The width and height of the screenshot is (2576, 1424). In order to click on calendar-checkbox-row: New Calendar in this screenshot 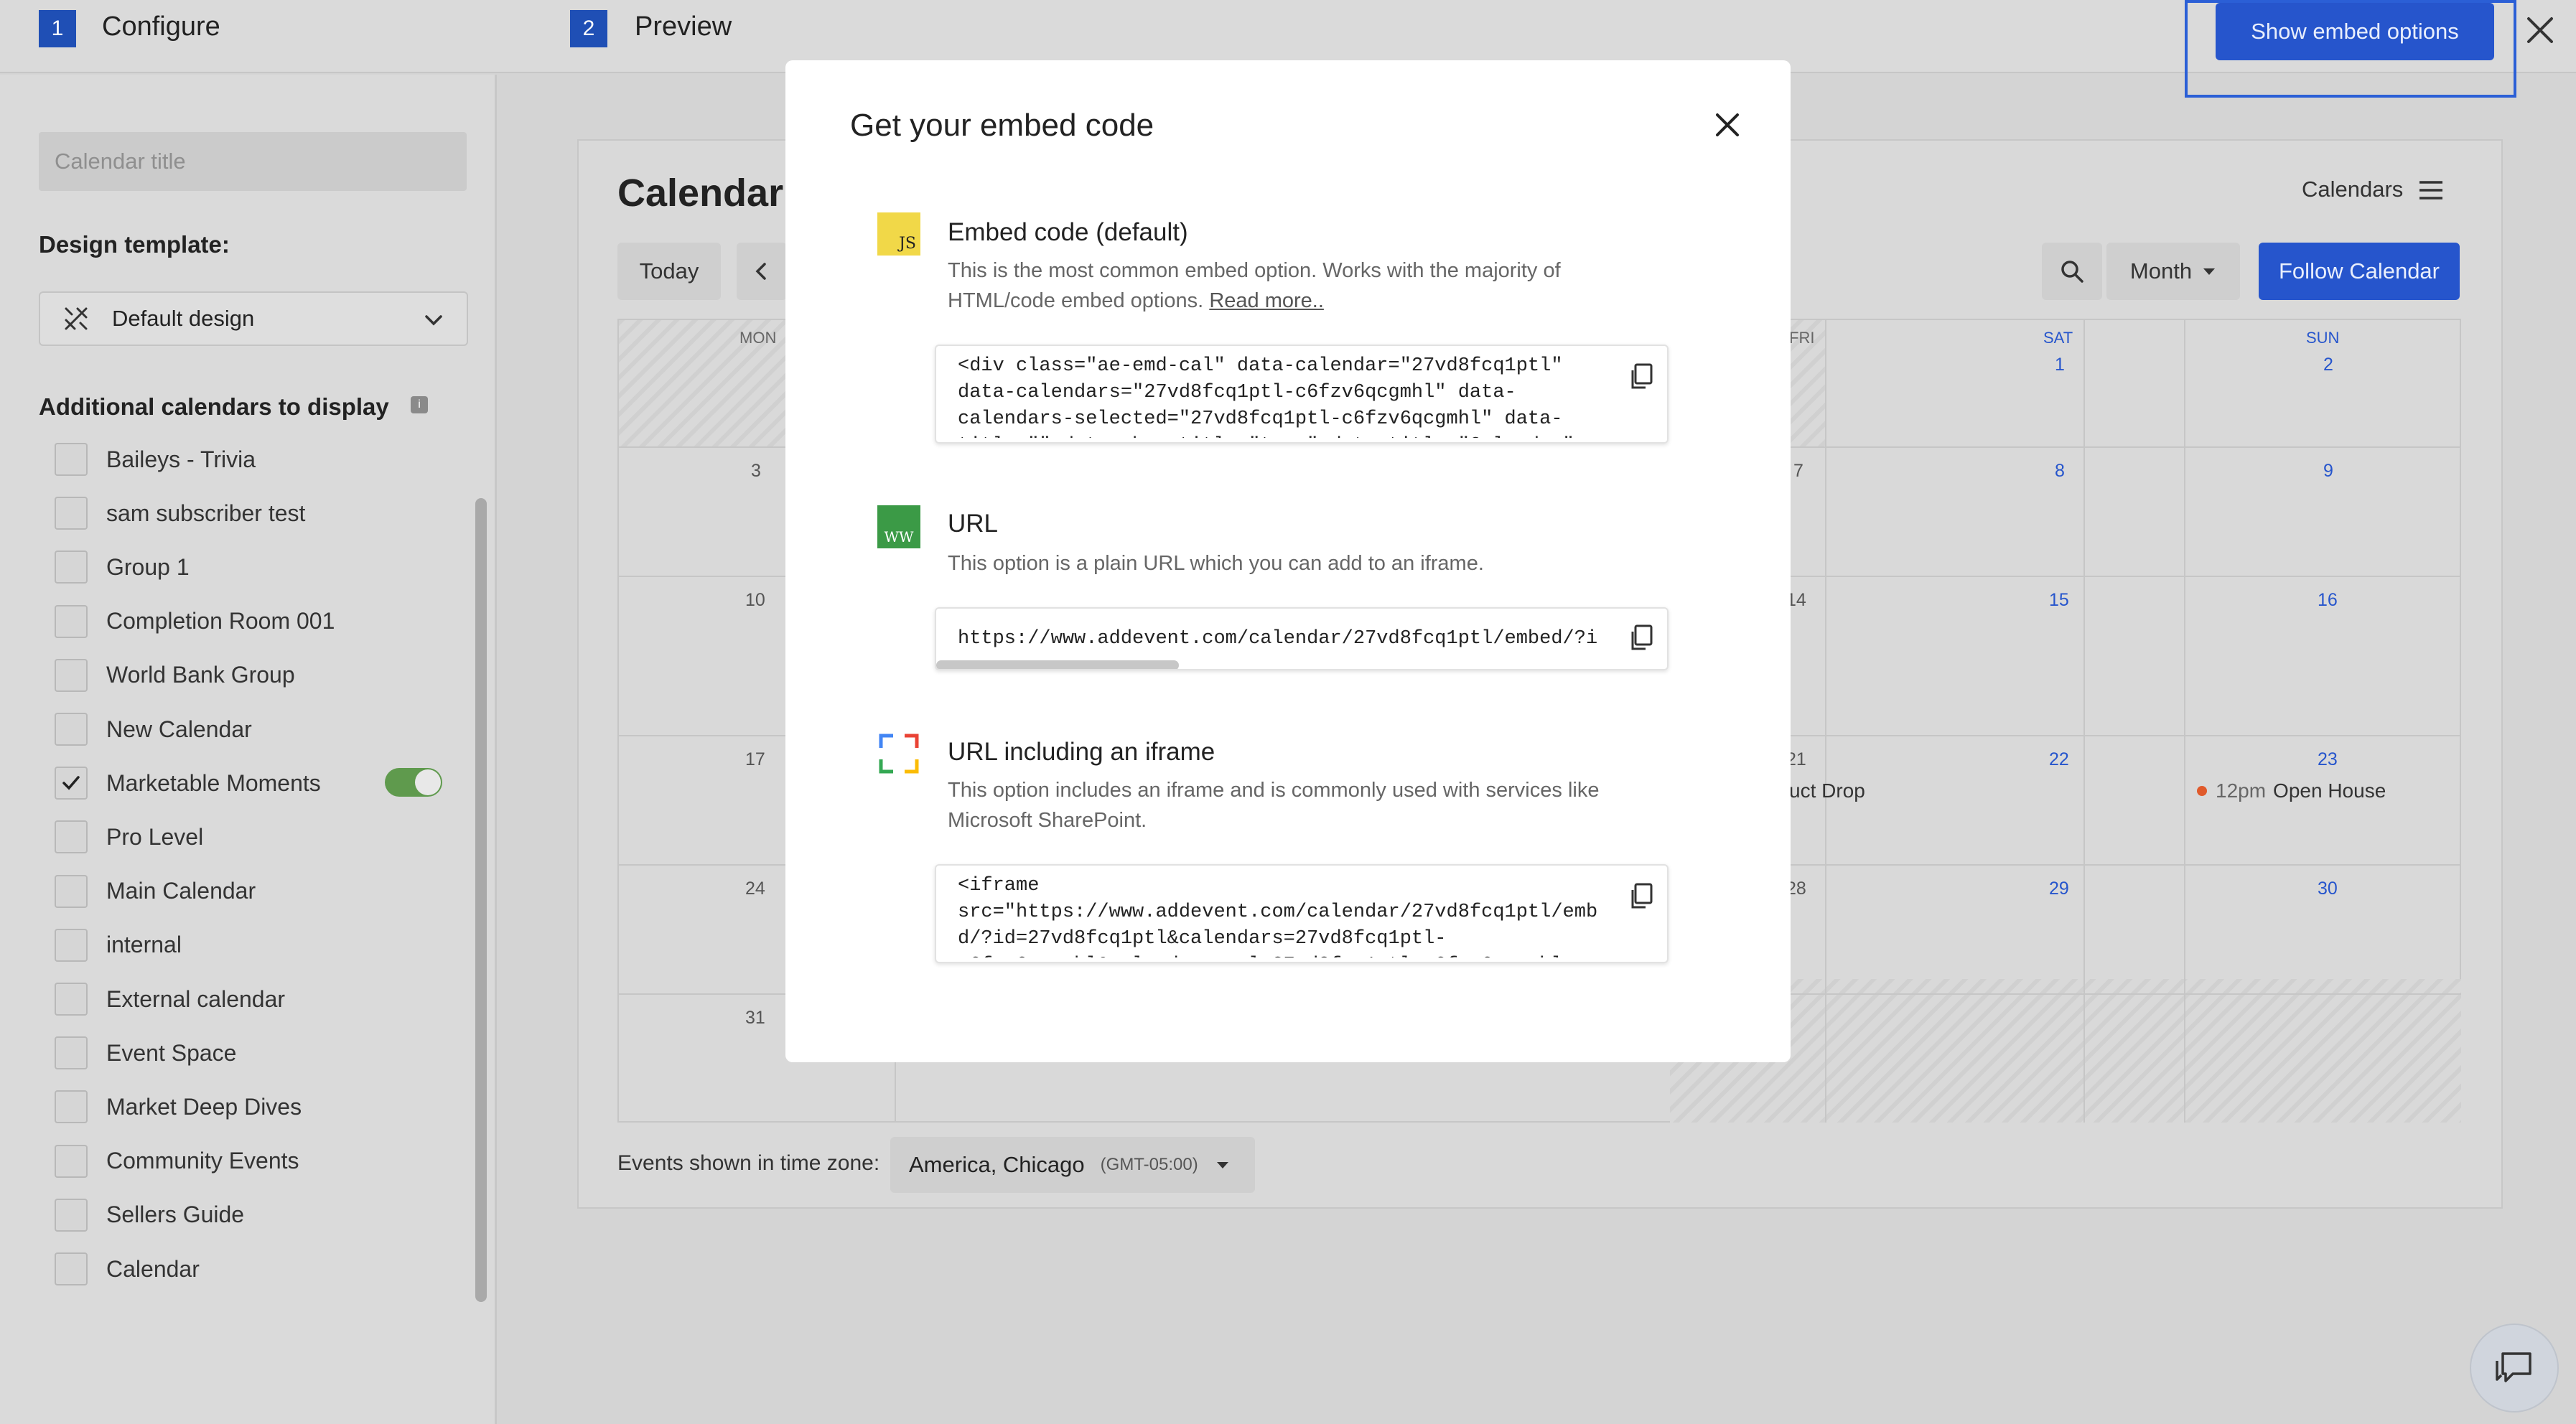, I will do `click(153, 729)`.